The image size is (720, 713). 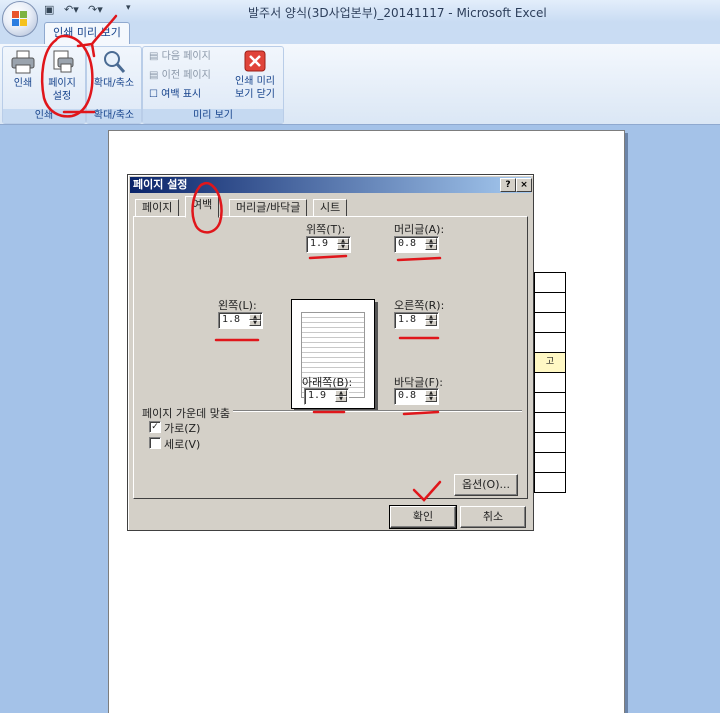 What do you see at coordinates (331, 185) in the screenshot?
I see `dialog-title-bar: 페이지 설정 ? ×` at bounding box center [331, 185].